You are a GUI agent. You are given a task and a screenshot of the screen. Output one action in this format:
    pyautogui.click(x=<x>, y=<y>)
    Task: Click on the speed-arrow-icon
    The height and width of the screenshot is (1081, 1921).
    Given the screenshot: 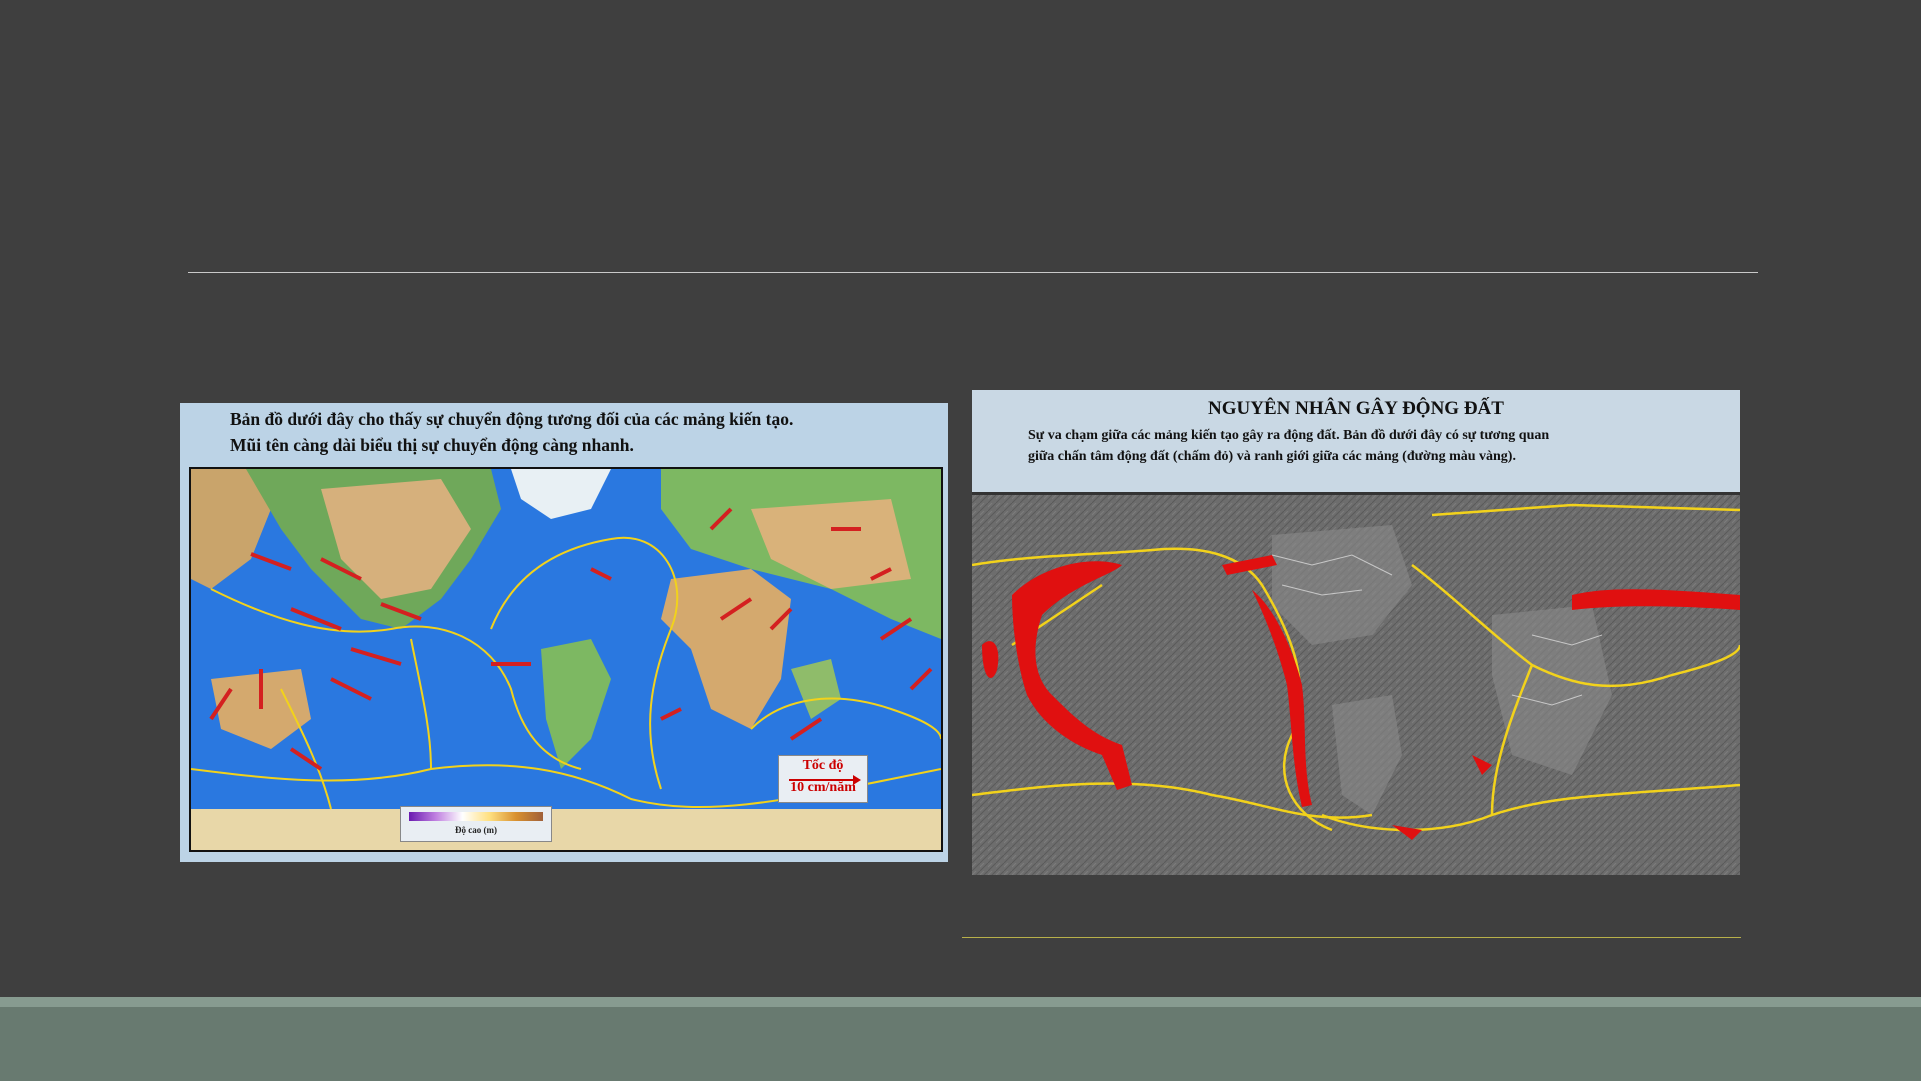 What is the action you would take?
    pyautogui.click(x=825, y=780)
    